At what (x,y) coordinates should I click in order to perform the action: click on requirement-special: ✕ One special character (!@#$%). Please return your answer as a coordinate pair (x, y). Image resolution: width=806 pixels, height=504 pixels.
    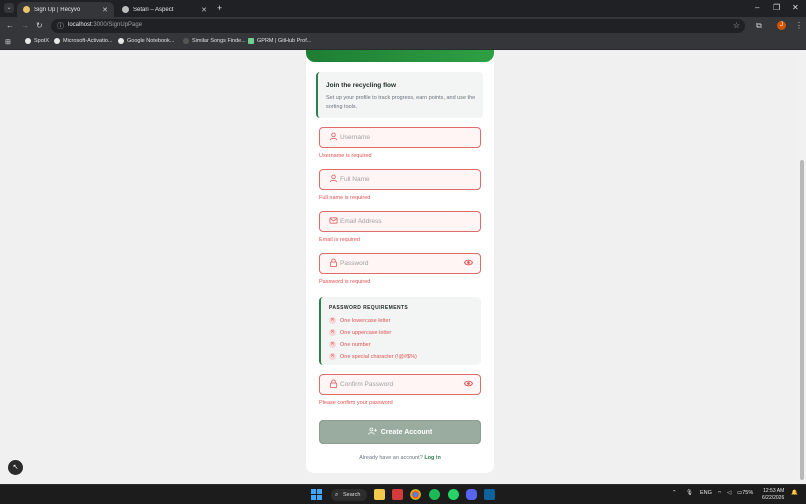
    Looking at the image, I should click on (373, 356).